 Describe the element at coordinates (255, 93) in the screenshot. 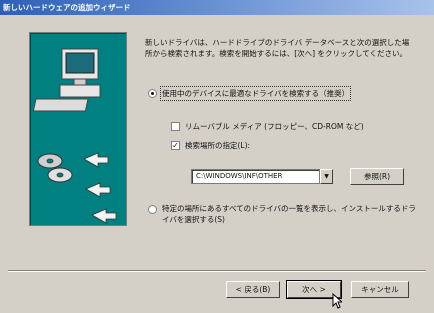

I see `search-radio-label: 使用中のデバイスに最適なドライバを検索する（推奨）` at that location.